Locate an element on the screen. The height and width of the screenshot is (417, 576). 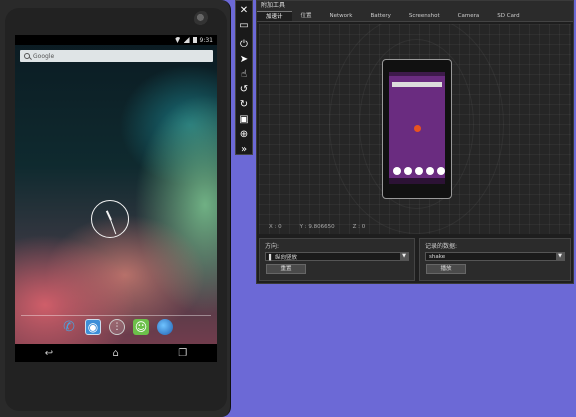
dock-divider is located at coordinates (116, 315).